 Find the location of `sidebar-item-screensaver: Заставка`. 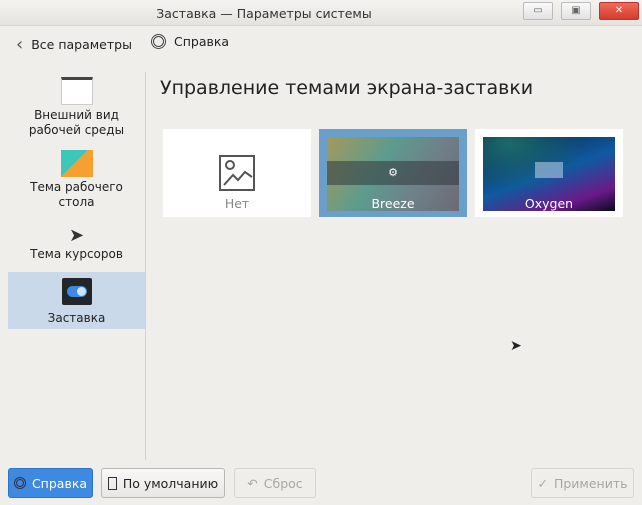

sidebar-item-screensaver: Заставка is located at coordinates (76, 300).